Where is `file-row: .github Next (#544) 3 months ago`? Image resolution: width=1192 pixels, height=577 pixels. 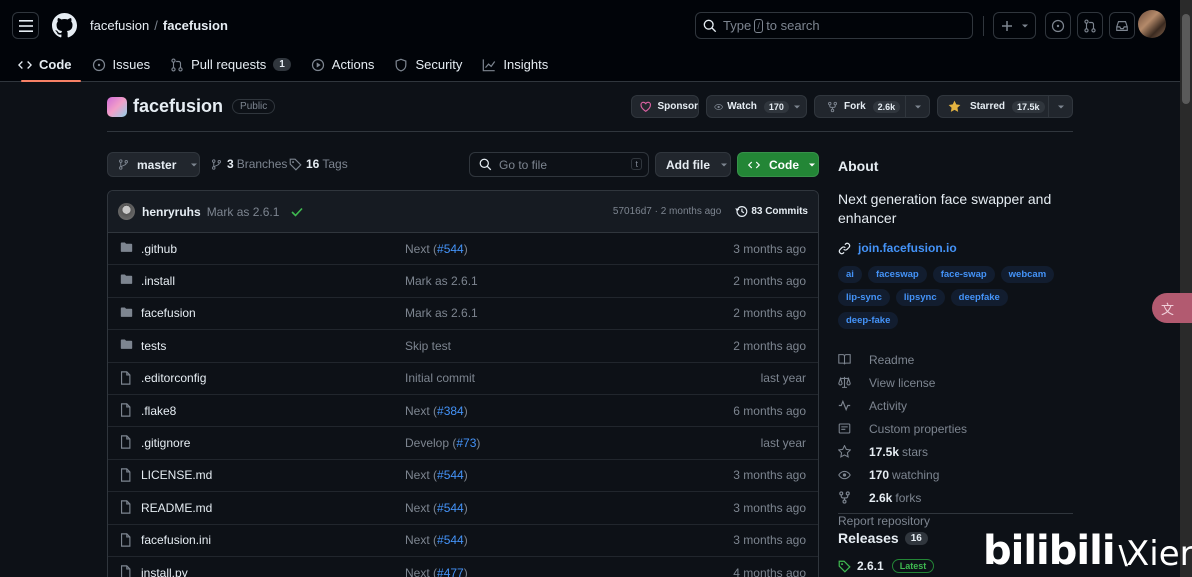
file-row: .github Next (#544) 3 months ago is located at coordinates (463, 249).